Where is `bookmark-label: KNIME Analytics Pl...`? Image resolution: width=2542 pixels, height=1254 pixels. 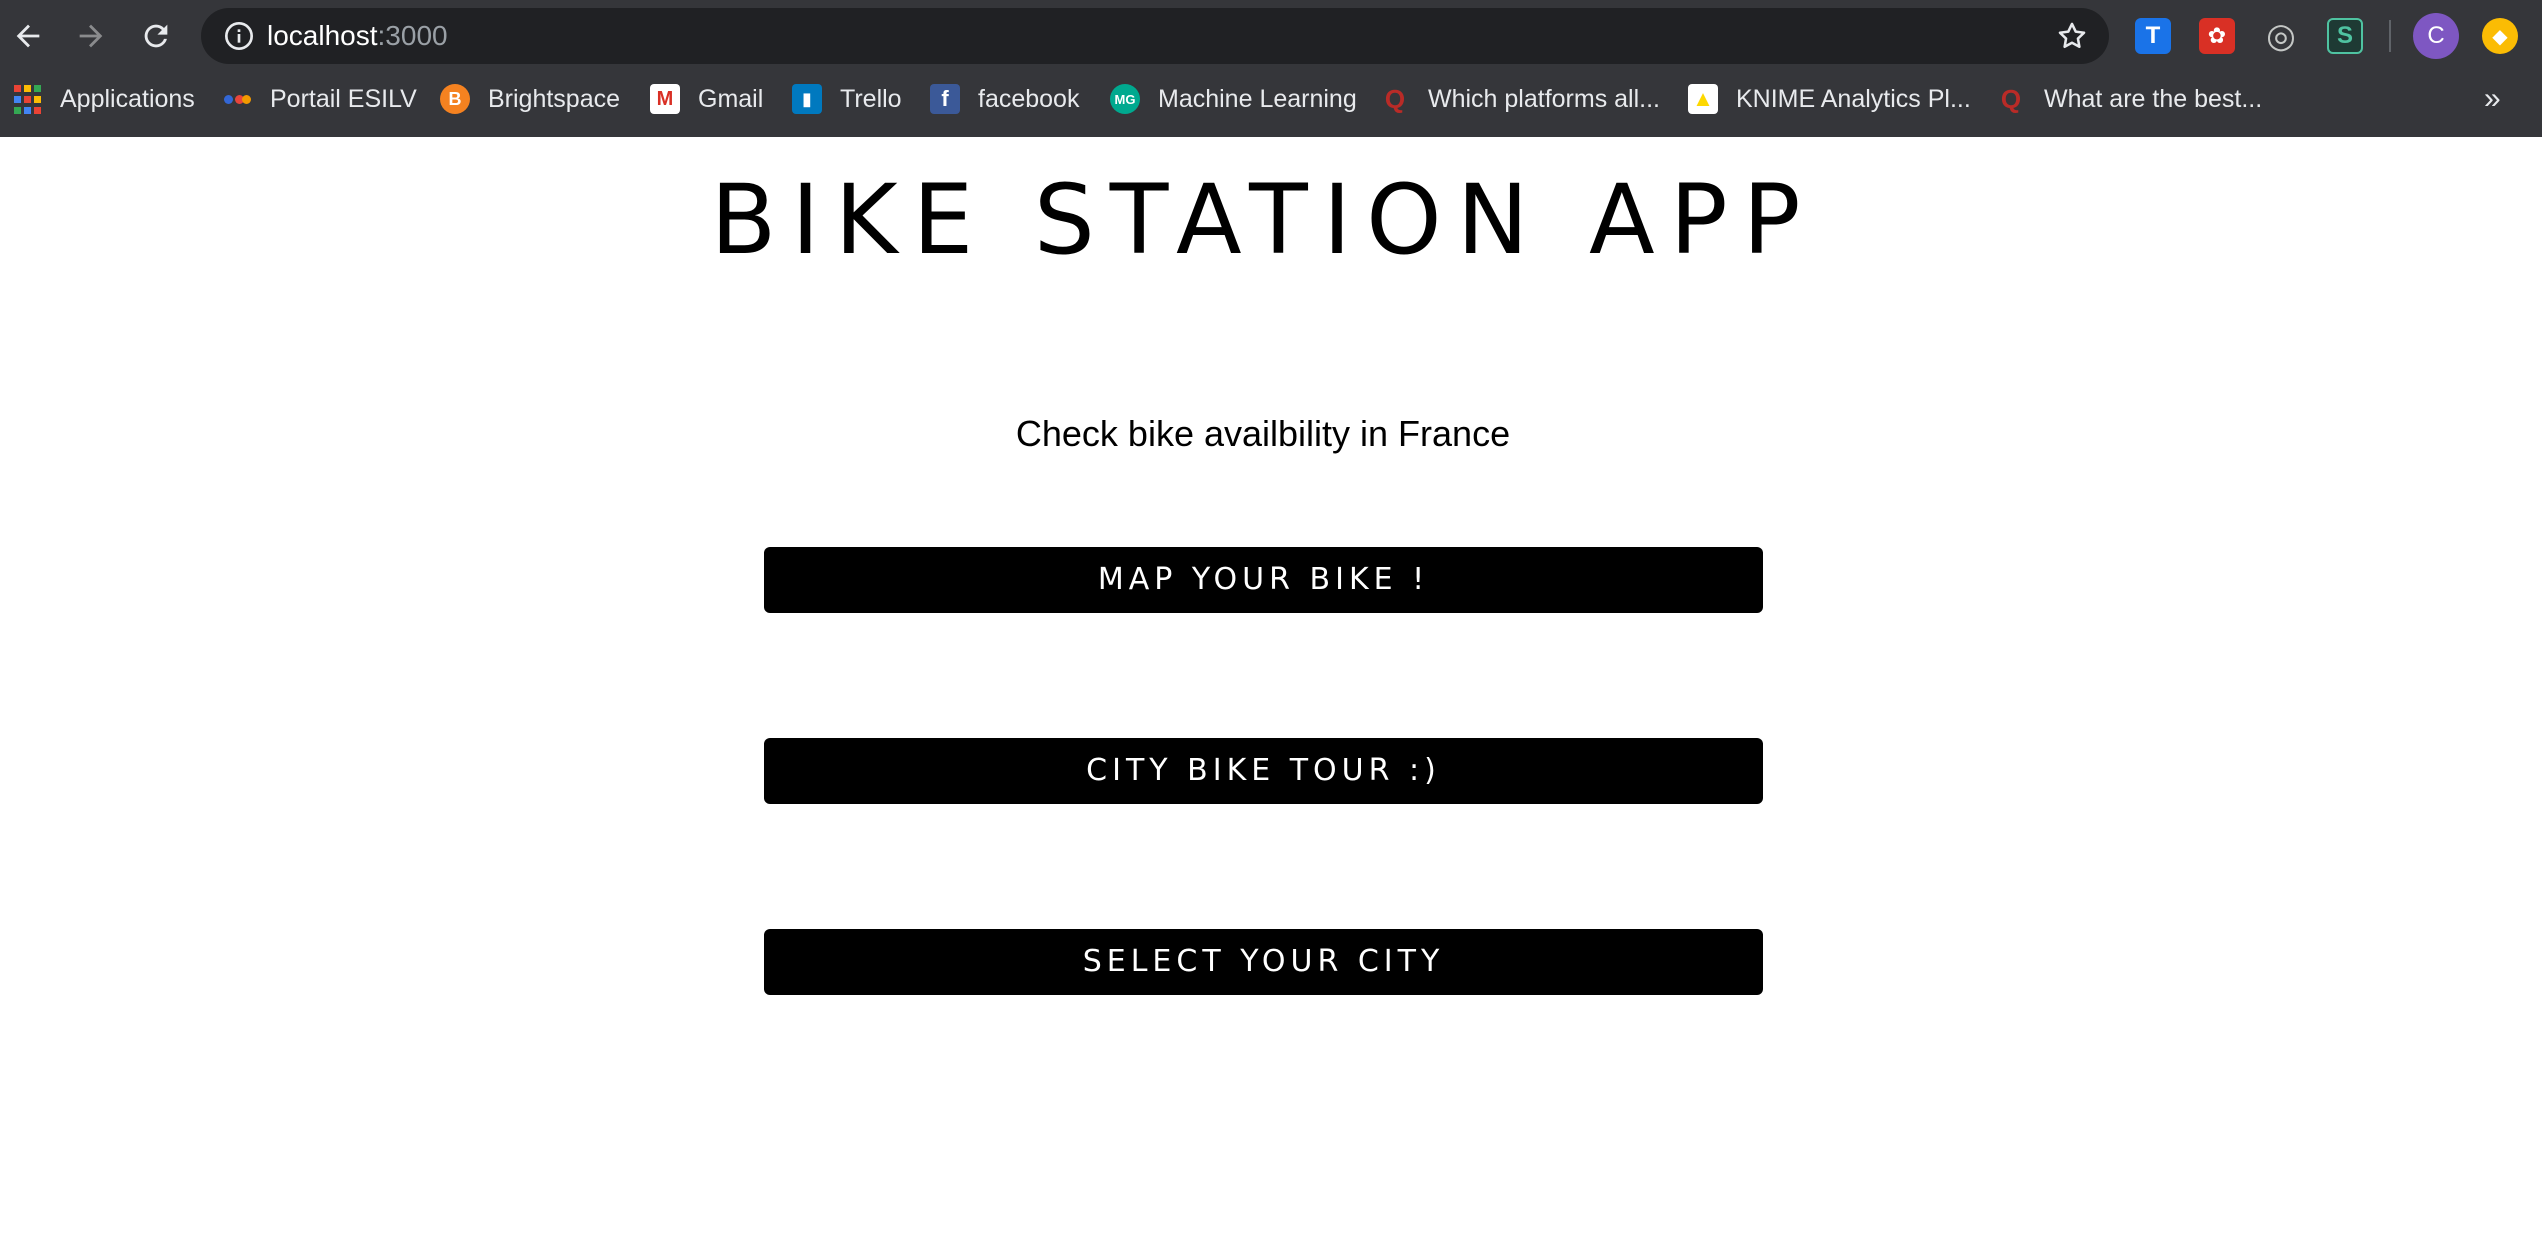 bookmark-label: KNIME Analytics Pl... is located at coordinates (1853, 98).